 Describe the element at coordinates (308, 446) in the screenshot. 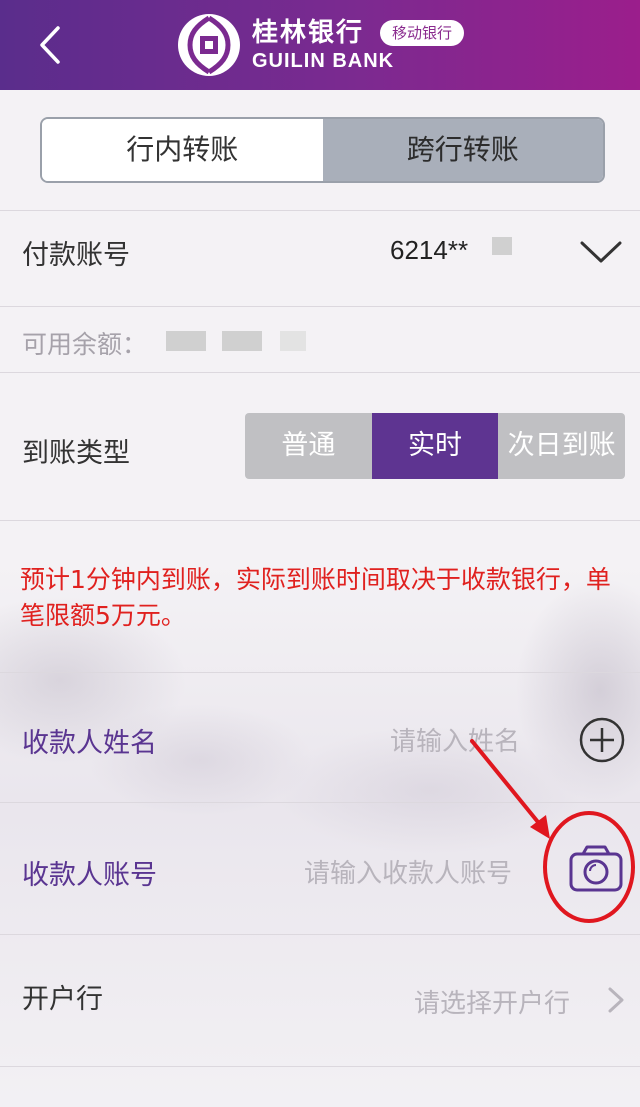

I see `arrival-option-normal: 普通` at that location.